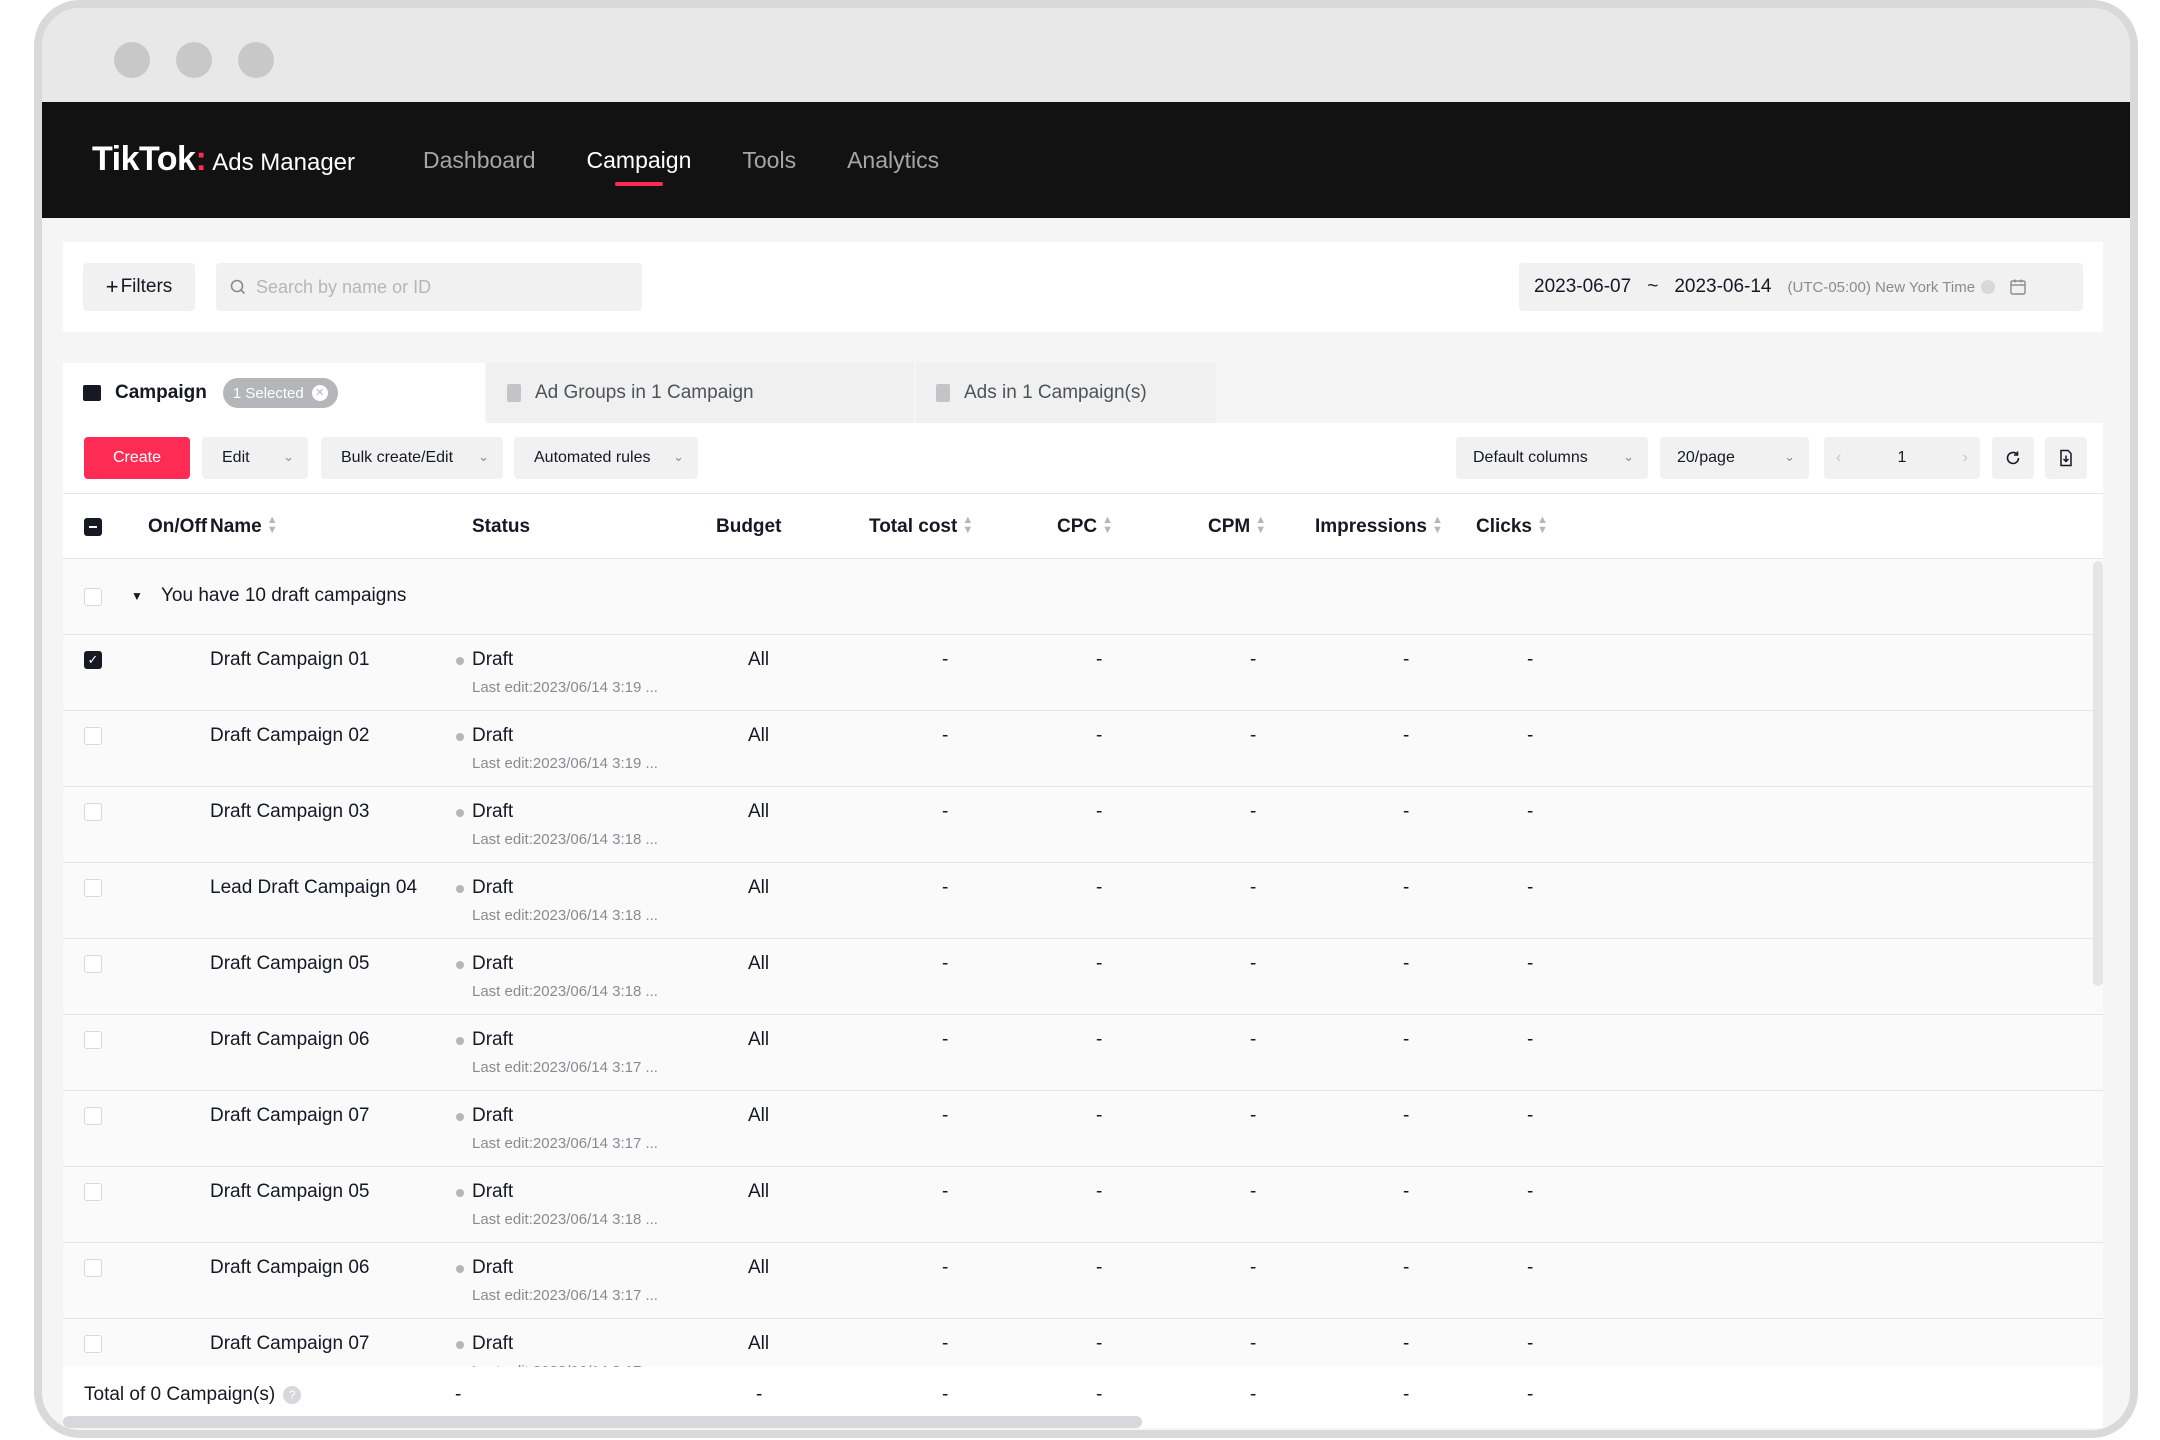  What do you see at coordinates (441, 287) in the screenshot?
I see `search-input` at bounding box center [441, 287].